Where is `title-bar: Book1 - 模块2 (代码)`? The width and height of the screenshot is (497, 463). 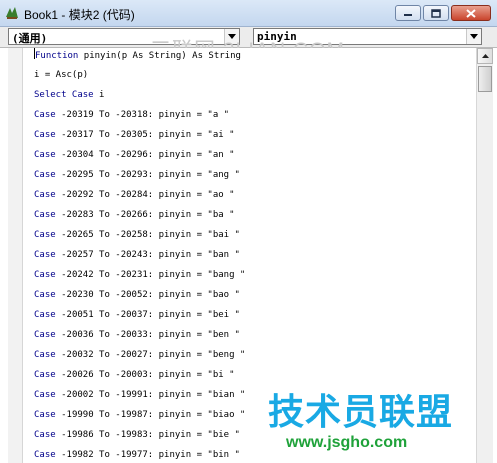 title-bar: Book1 - 模块2 (代码) is located at coordinates (248, 13).